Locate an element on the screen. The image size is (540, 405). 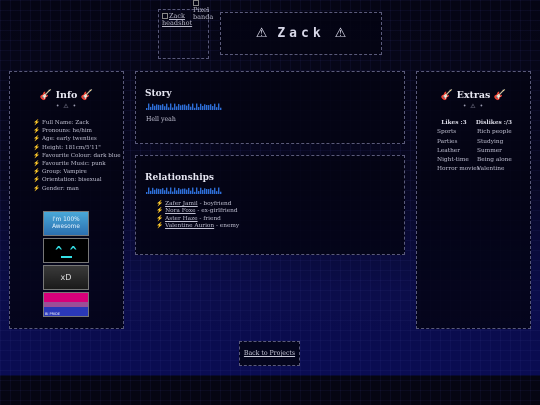
list-item: ⚡ Aster Haze - friend is located at coordinates (280, 219).